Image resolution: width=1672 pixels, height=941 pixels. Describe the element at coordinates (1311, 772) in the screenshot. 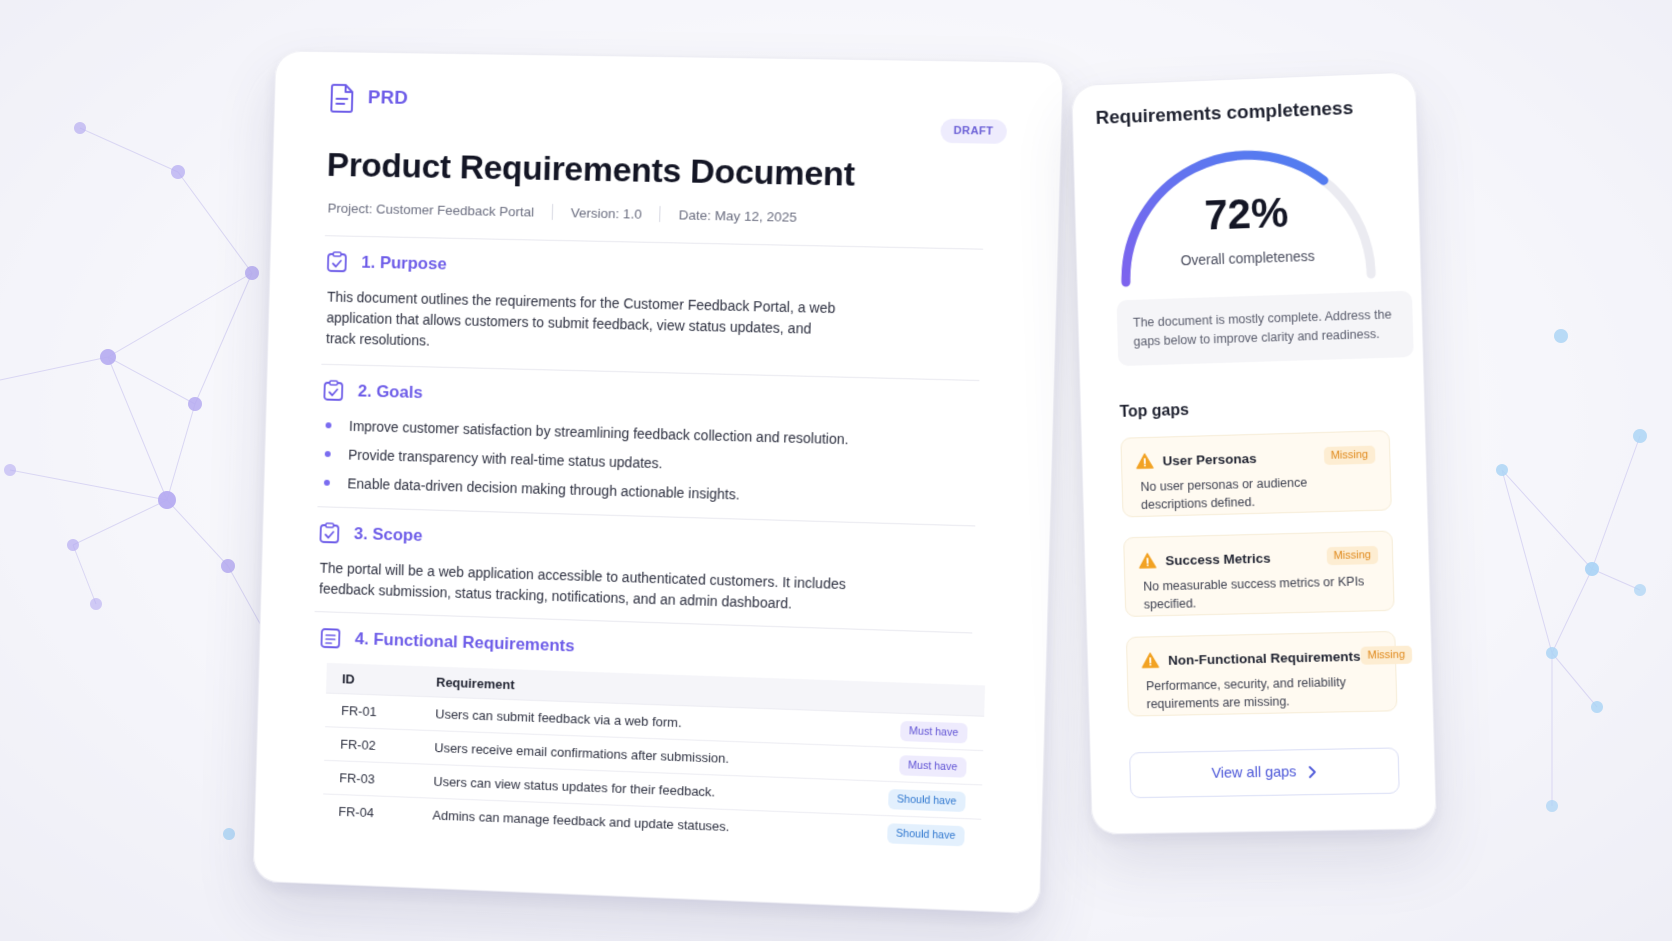

I see `chevron-right-icon` at that location.